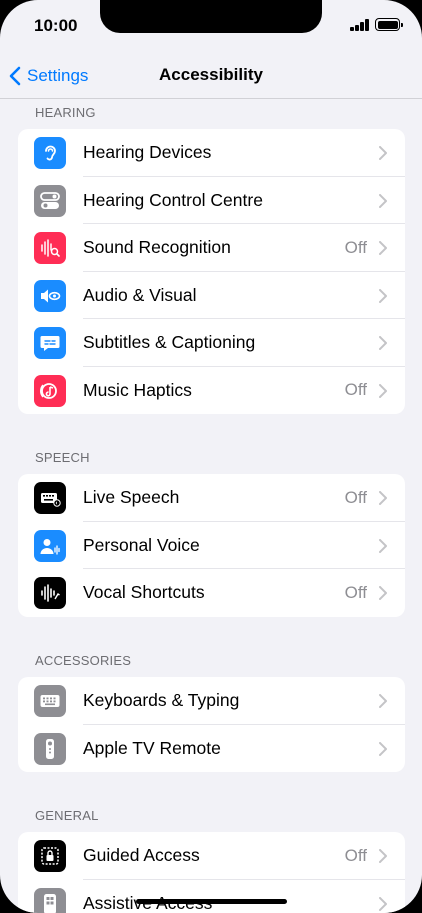 The image size is (422, 913). I want to click on status-time: 10:00, so click(56, 25).